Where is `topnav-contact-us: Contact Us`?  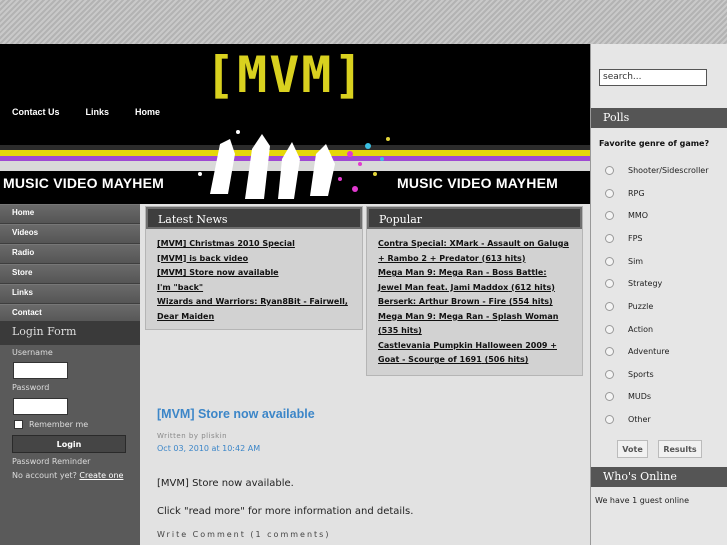 topnav-contact-us: Contact Us is located at coordinates (36, 112).